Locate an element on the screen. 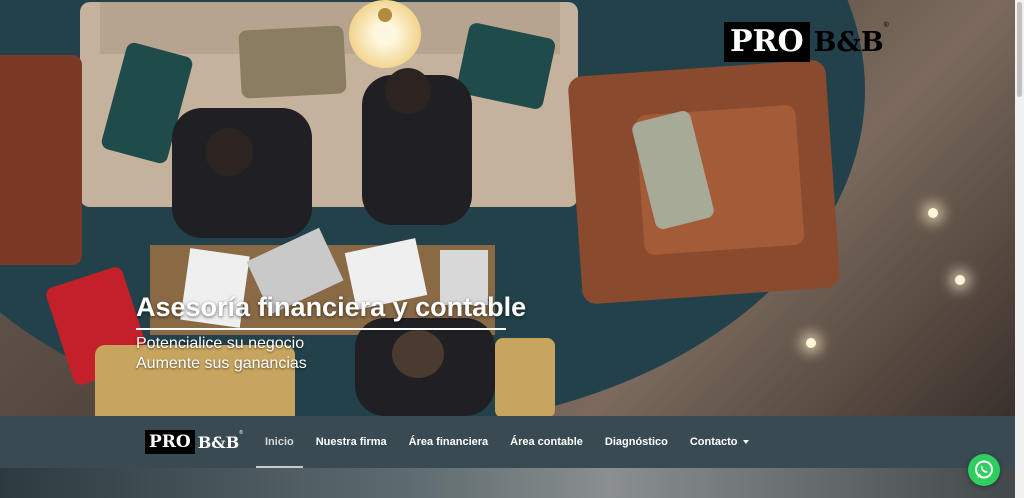 Image resolution: width=1024 pixels, height=498 pixels. nav-item-area-financiera: Área financiera is located at coordinates (448, 442).